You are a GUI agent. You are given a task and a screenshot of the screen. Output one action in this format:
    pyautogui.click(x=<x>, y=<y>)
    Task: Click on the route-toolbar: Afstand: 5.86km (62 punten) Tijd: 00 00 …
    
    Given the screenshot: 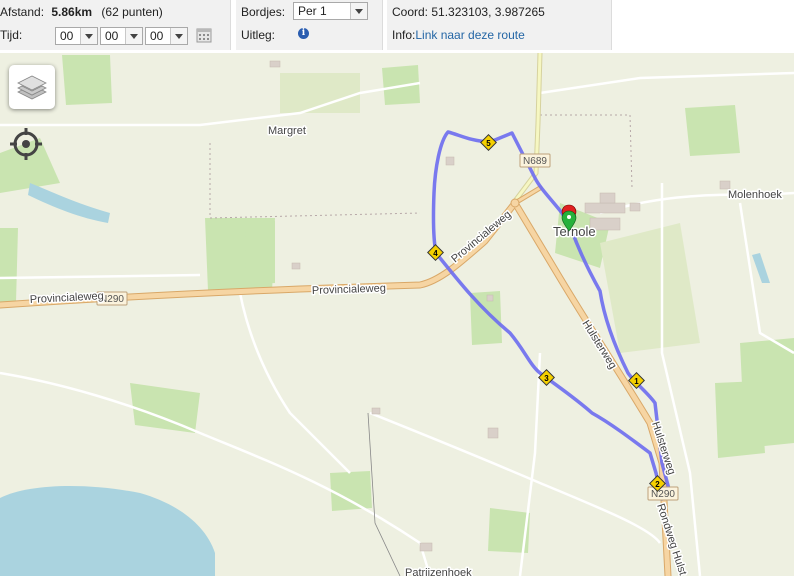 What is the action you would take?
    pyautogui.click(x=397, y=26)
    